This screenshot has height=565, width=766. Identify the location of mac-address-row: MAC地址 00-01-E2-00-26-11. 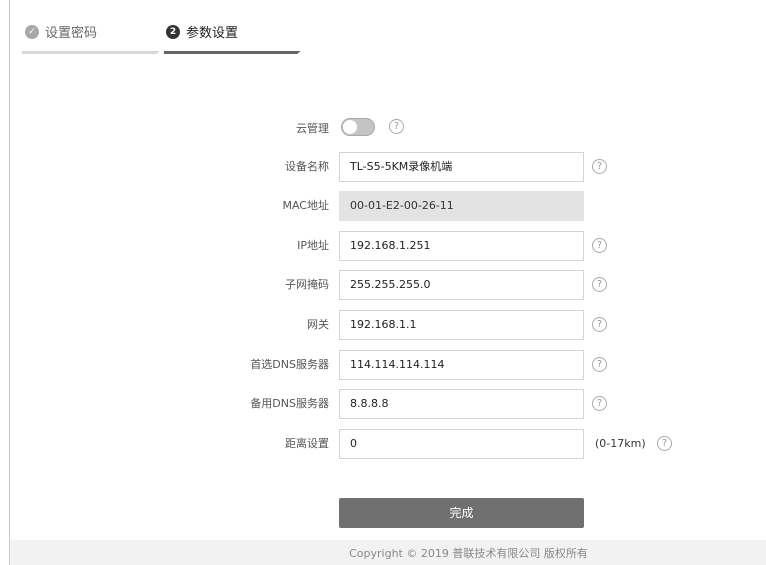
(388, 206).